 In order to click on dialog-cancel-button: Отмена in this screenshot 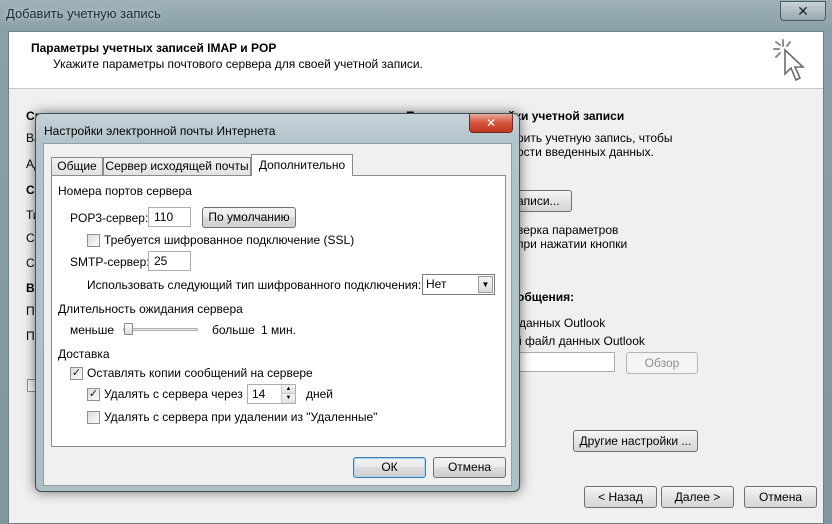, I will do `click(469, 467)`.